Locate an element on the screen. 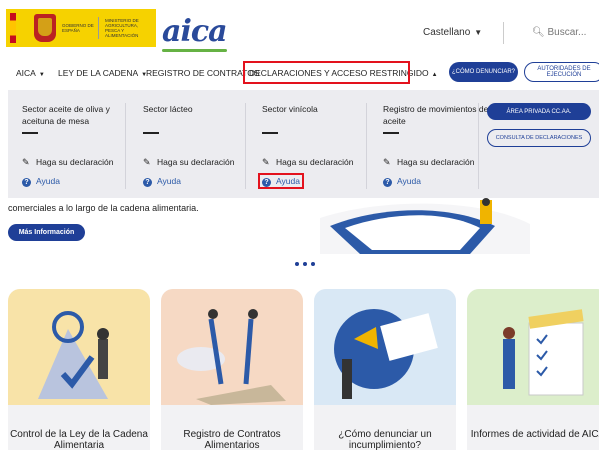 This screenshot has width=599, height=450. hero-illustration is located at coordinates (425, 226).